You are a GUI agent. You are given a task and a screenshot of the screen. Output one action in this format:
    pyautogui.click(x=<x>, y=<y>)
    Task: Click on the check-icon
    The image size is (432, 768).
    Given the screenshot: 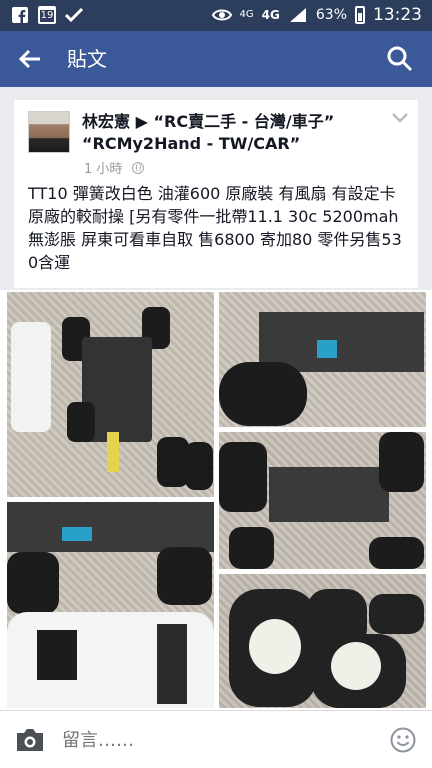 What is the action you would take?
    pyautogui.click(x=74, y=15)
    